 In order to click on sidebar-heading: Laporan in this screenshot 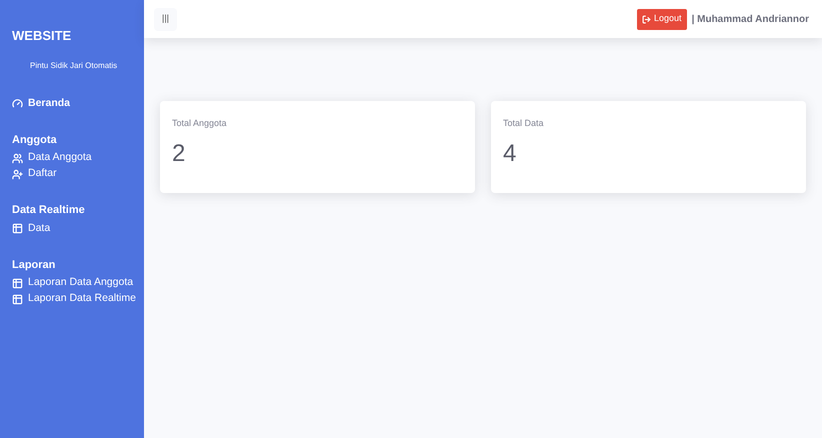, I will do `click(34, 265)`.